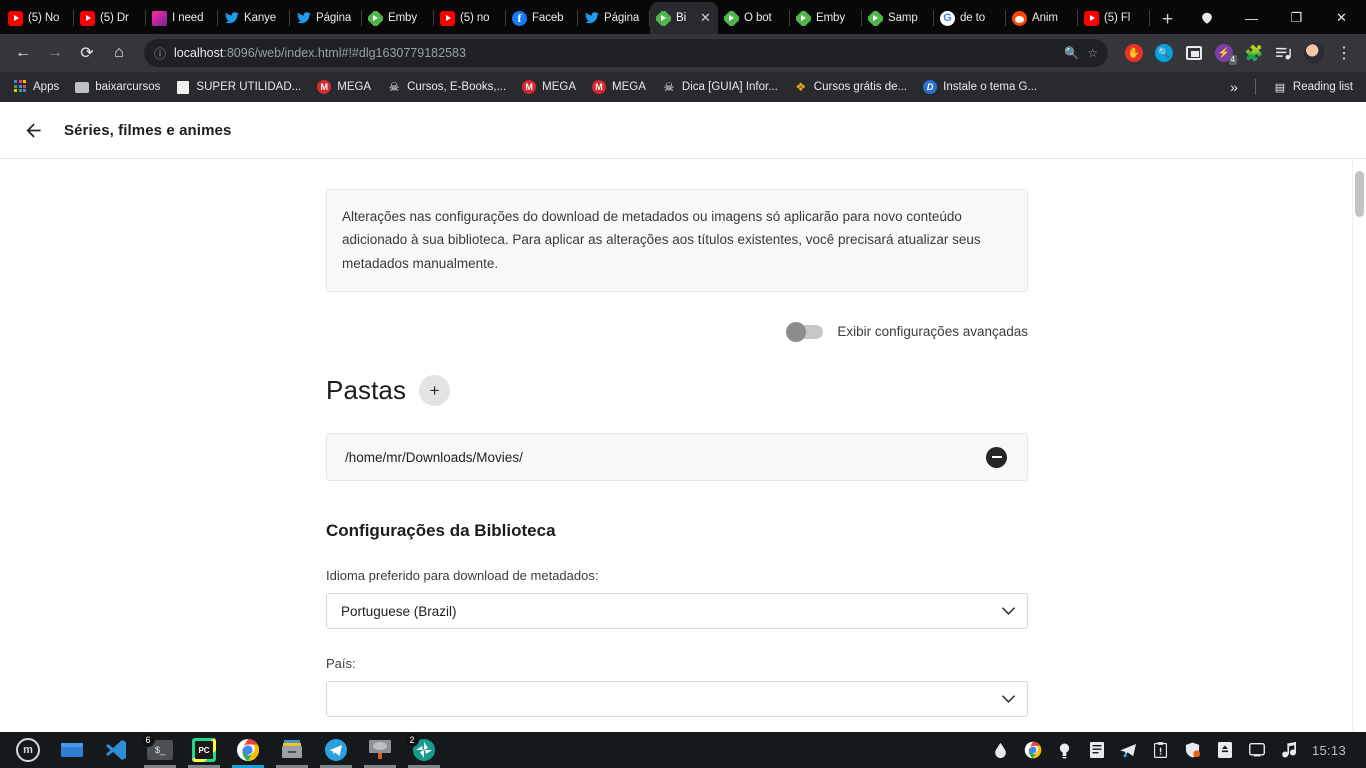  I want to click on browser-tab: O bot, so click(754, 18).